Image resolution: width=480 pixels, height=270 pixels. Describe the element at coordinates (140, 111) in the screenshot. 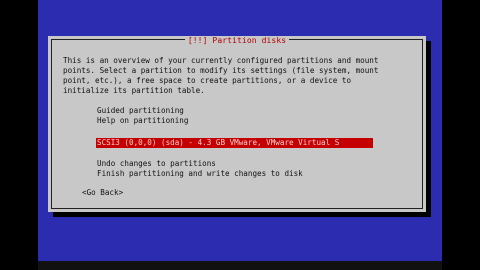

I see `menu-item-guided-partitioning: Guided partitioning` at that location.